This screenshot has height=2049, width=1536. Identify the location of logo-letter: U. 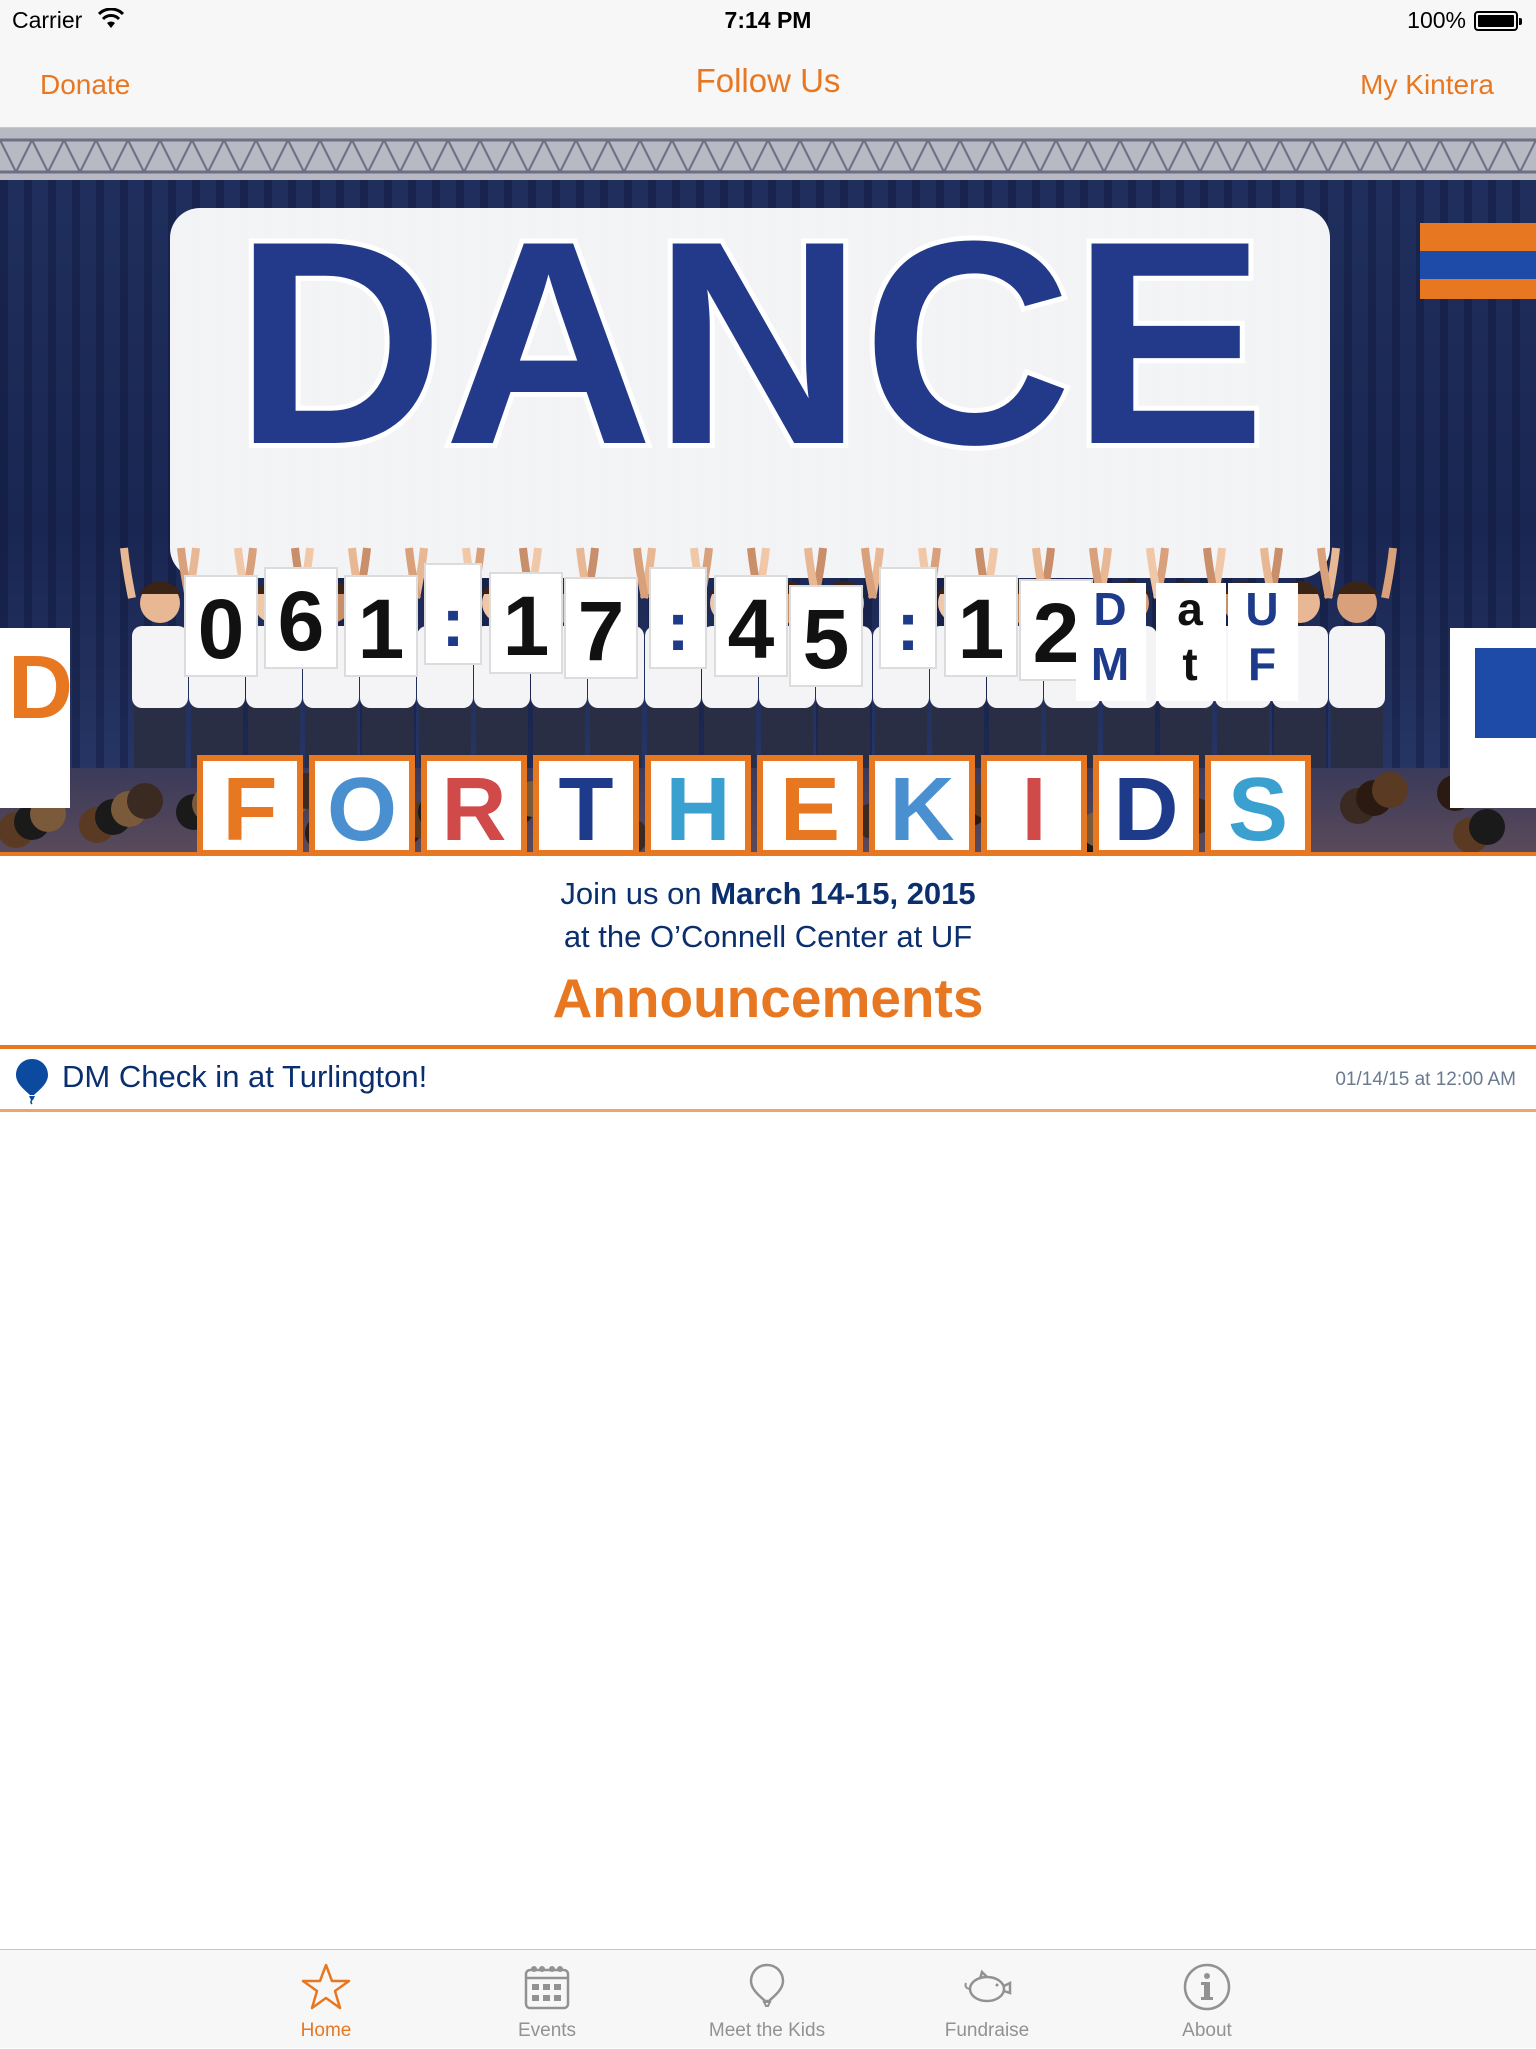
(1261, 609).